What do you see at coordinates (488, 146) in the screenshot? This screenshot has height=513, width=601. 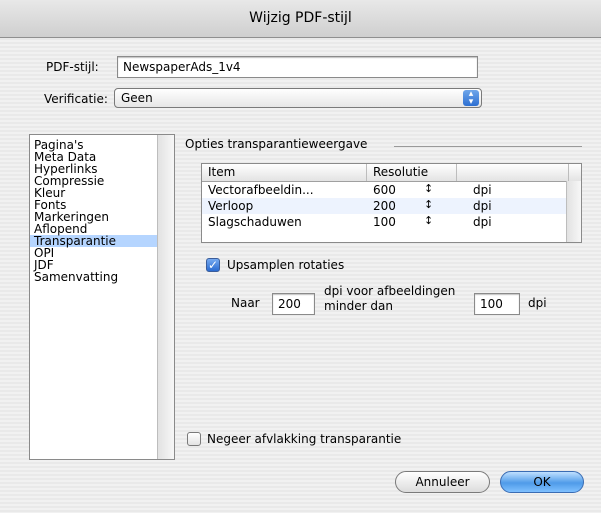 I see `group-divider` at bounding box center [488, 146].